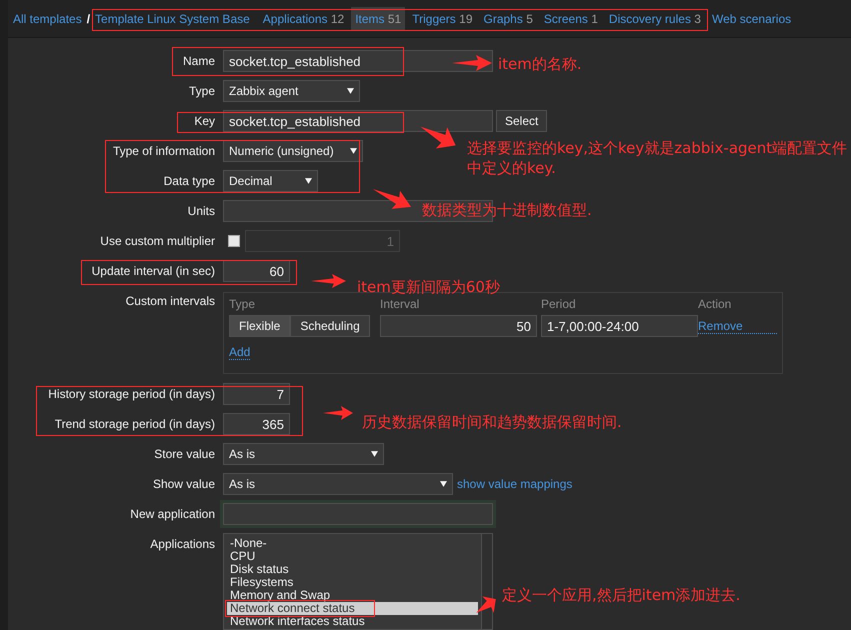  What do you see at coordinates (157, 240) in the screenshot?
I see `field-label: Use custom multiplier` at bounding box center [157, 240].